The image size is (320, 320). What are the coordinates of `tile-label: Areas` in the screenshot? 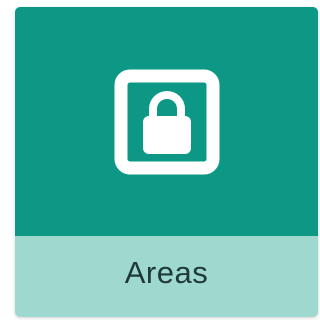 It's located at (166, 272).